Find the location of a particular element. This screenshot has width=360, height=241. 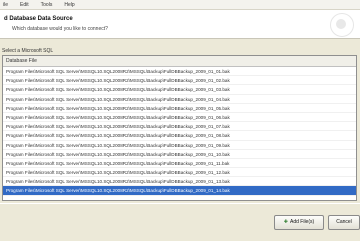

add-file-button: ✚ Add File(s) is located at coordinates (299, 222).